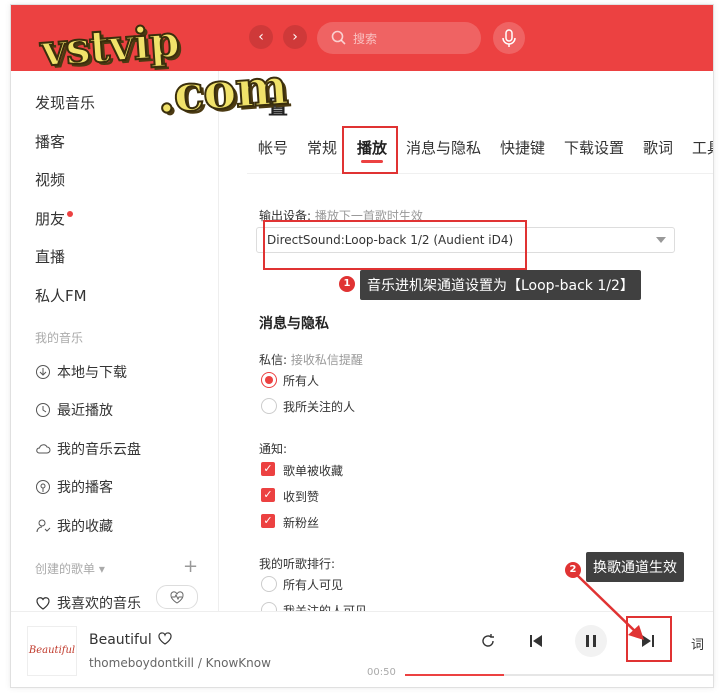  What do you see at coordinates (43, 487) in the screenshot?
I see `podcast-icon` at bounding box center [43, 487].